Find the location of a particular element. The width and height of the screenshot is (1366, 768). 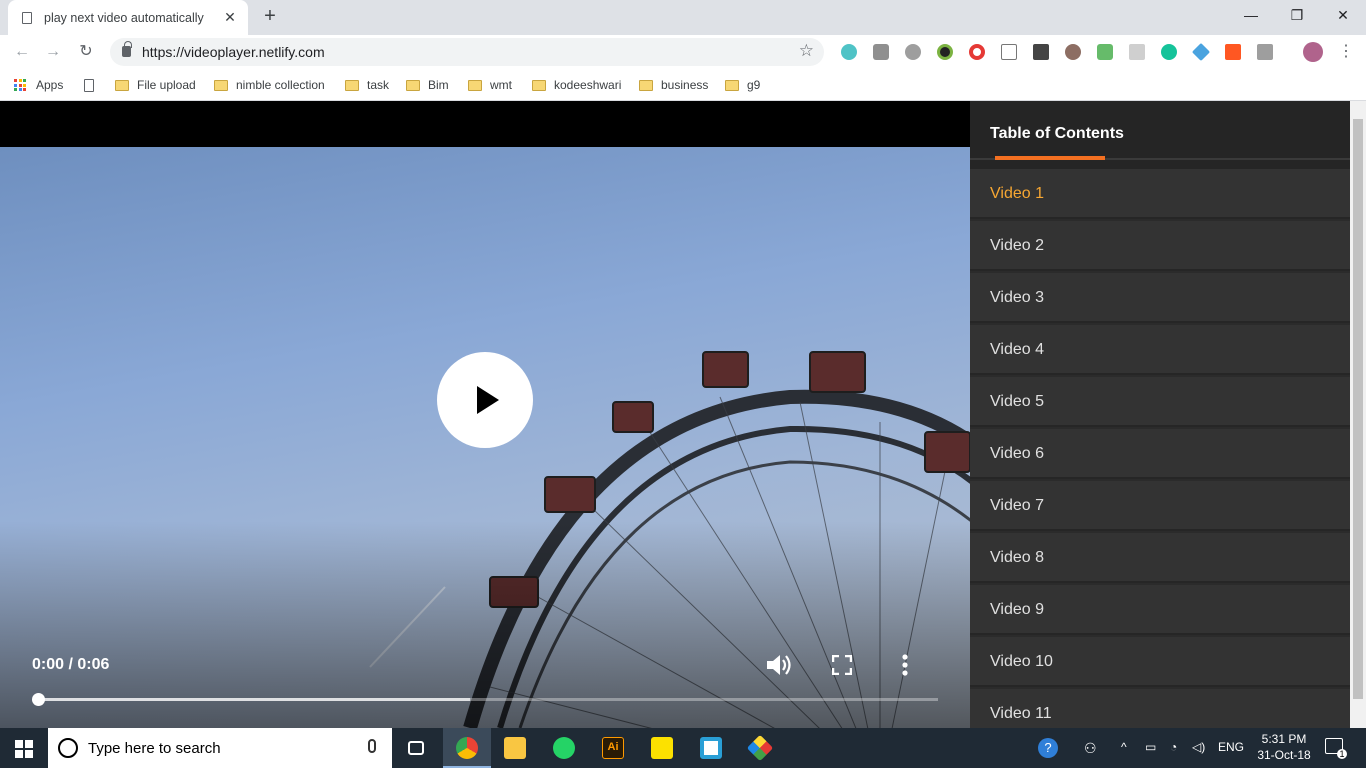

grammarly-icon is located at coordinates (1169, 52).